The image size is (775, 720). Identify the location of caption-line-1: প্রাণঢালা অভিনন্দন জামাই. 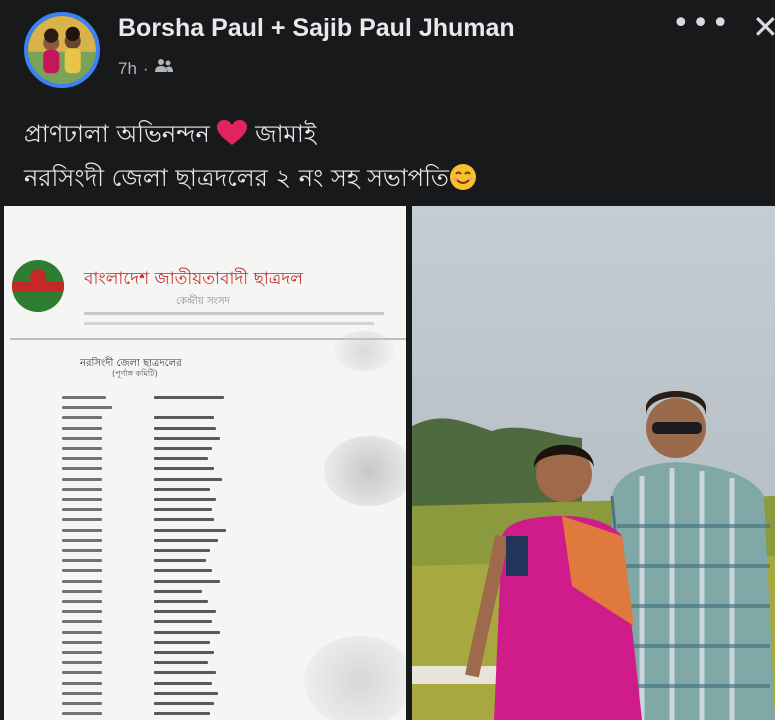
(250, 134).